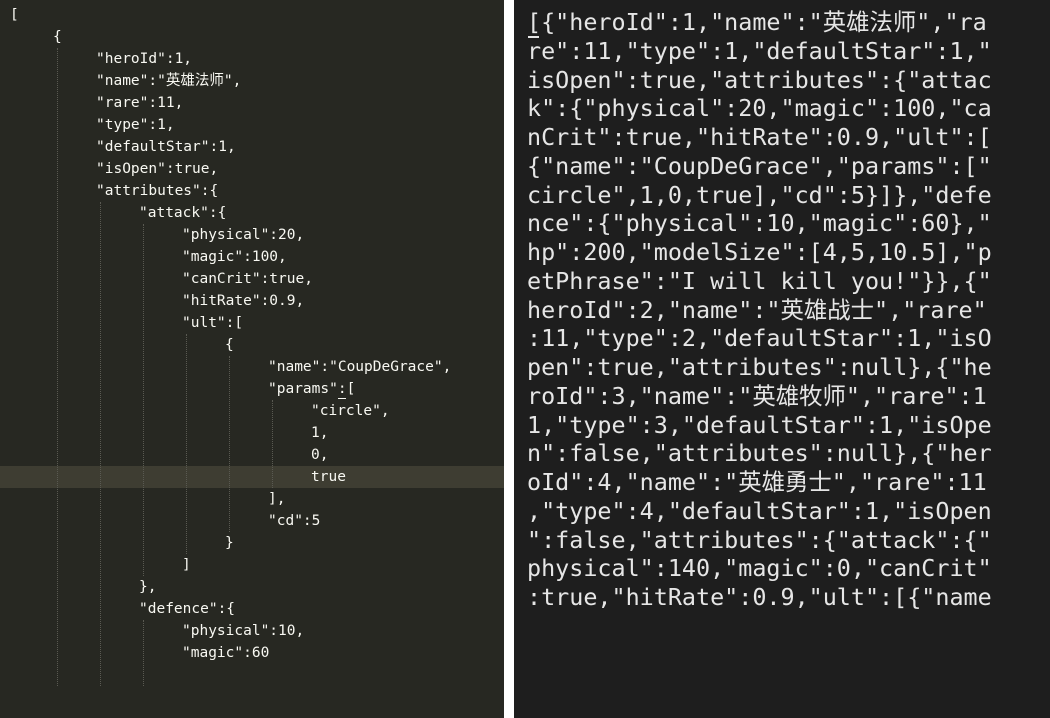 The width and height of the screenshot is (1050, 718). Describe the element at coordinates (759, 223) in the screenshot. I see `wrapped-code-line: nce":{"physical":10,"magic":60},"` at that location.